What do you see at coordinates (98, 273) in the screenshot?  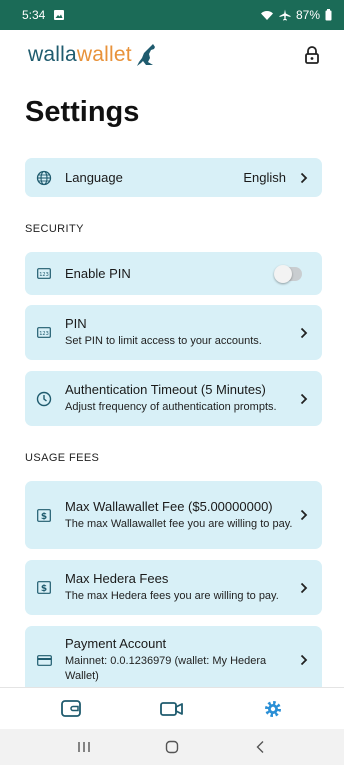 I see `enable-pin-label: Enable PIN` at bounding box center [98, 273].